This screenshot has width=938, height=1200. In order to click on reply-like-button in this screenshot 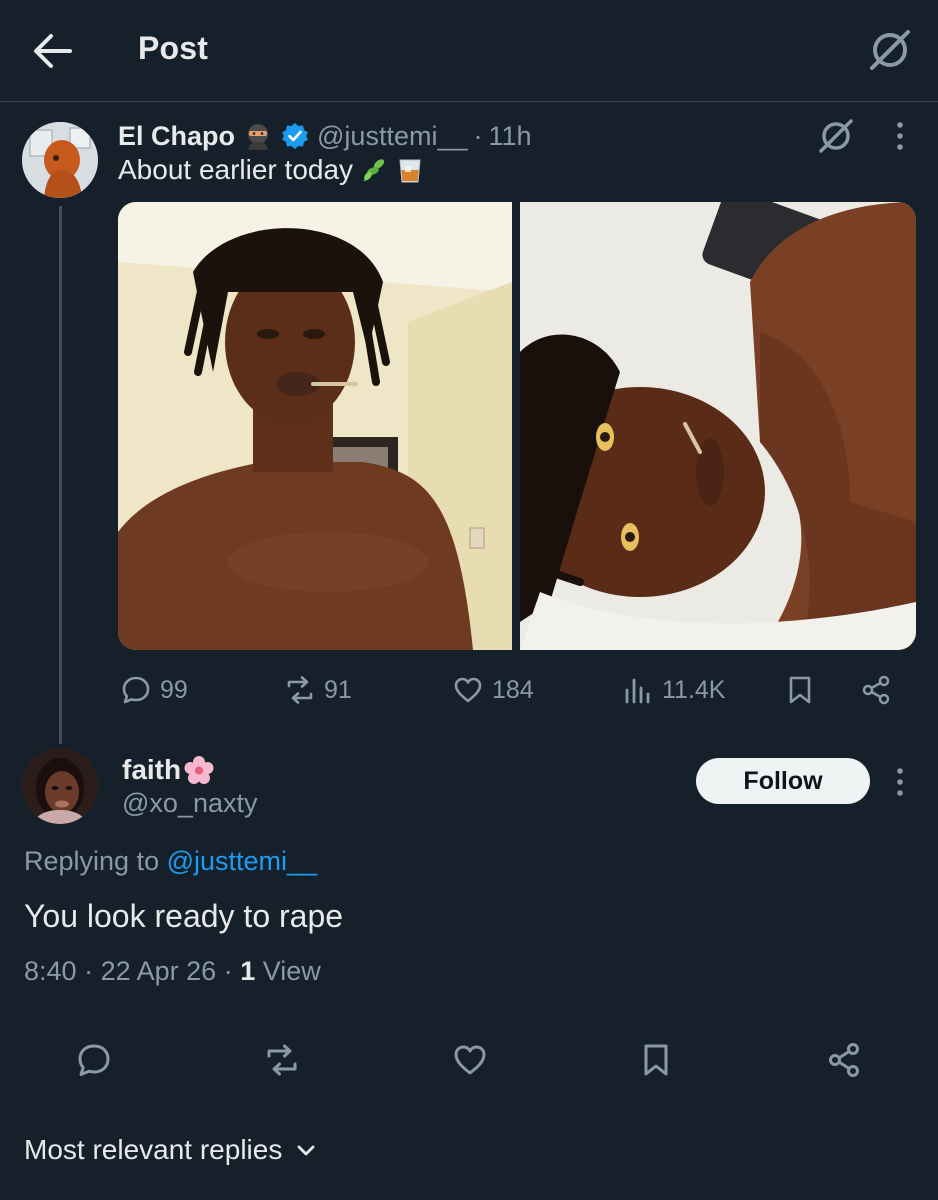, I will do `click(470, 1060)`.